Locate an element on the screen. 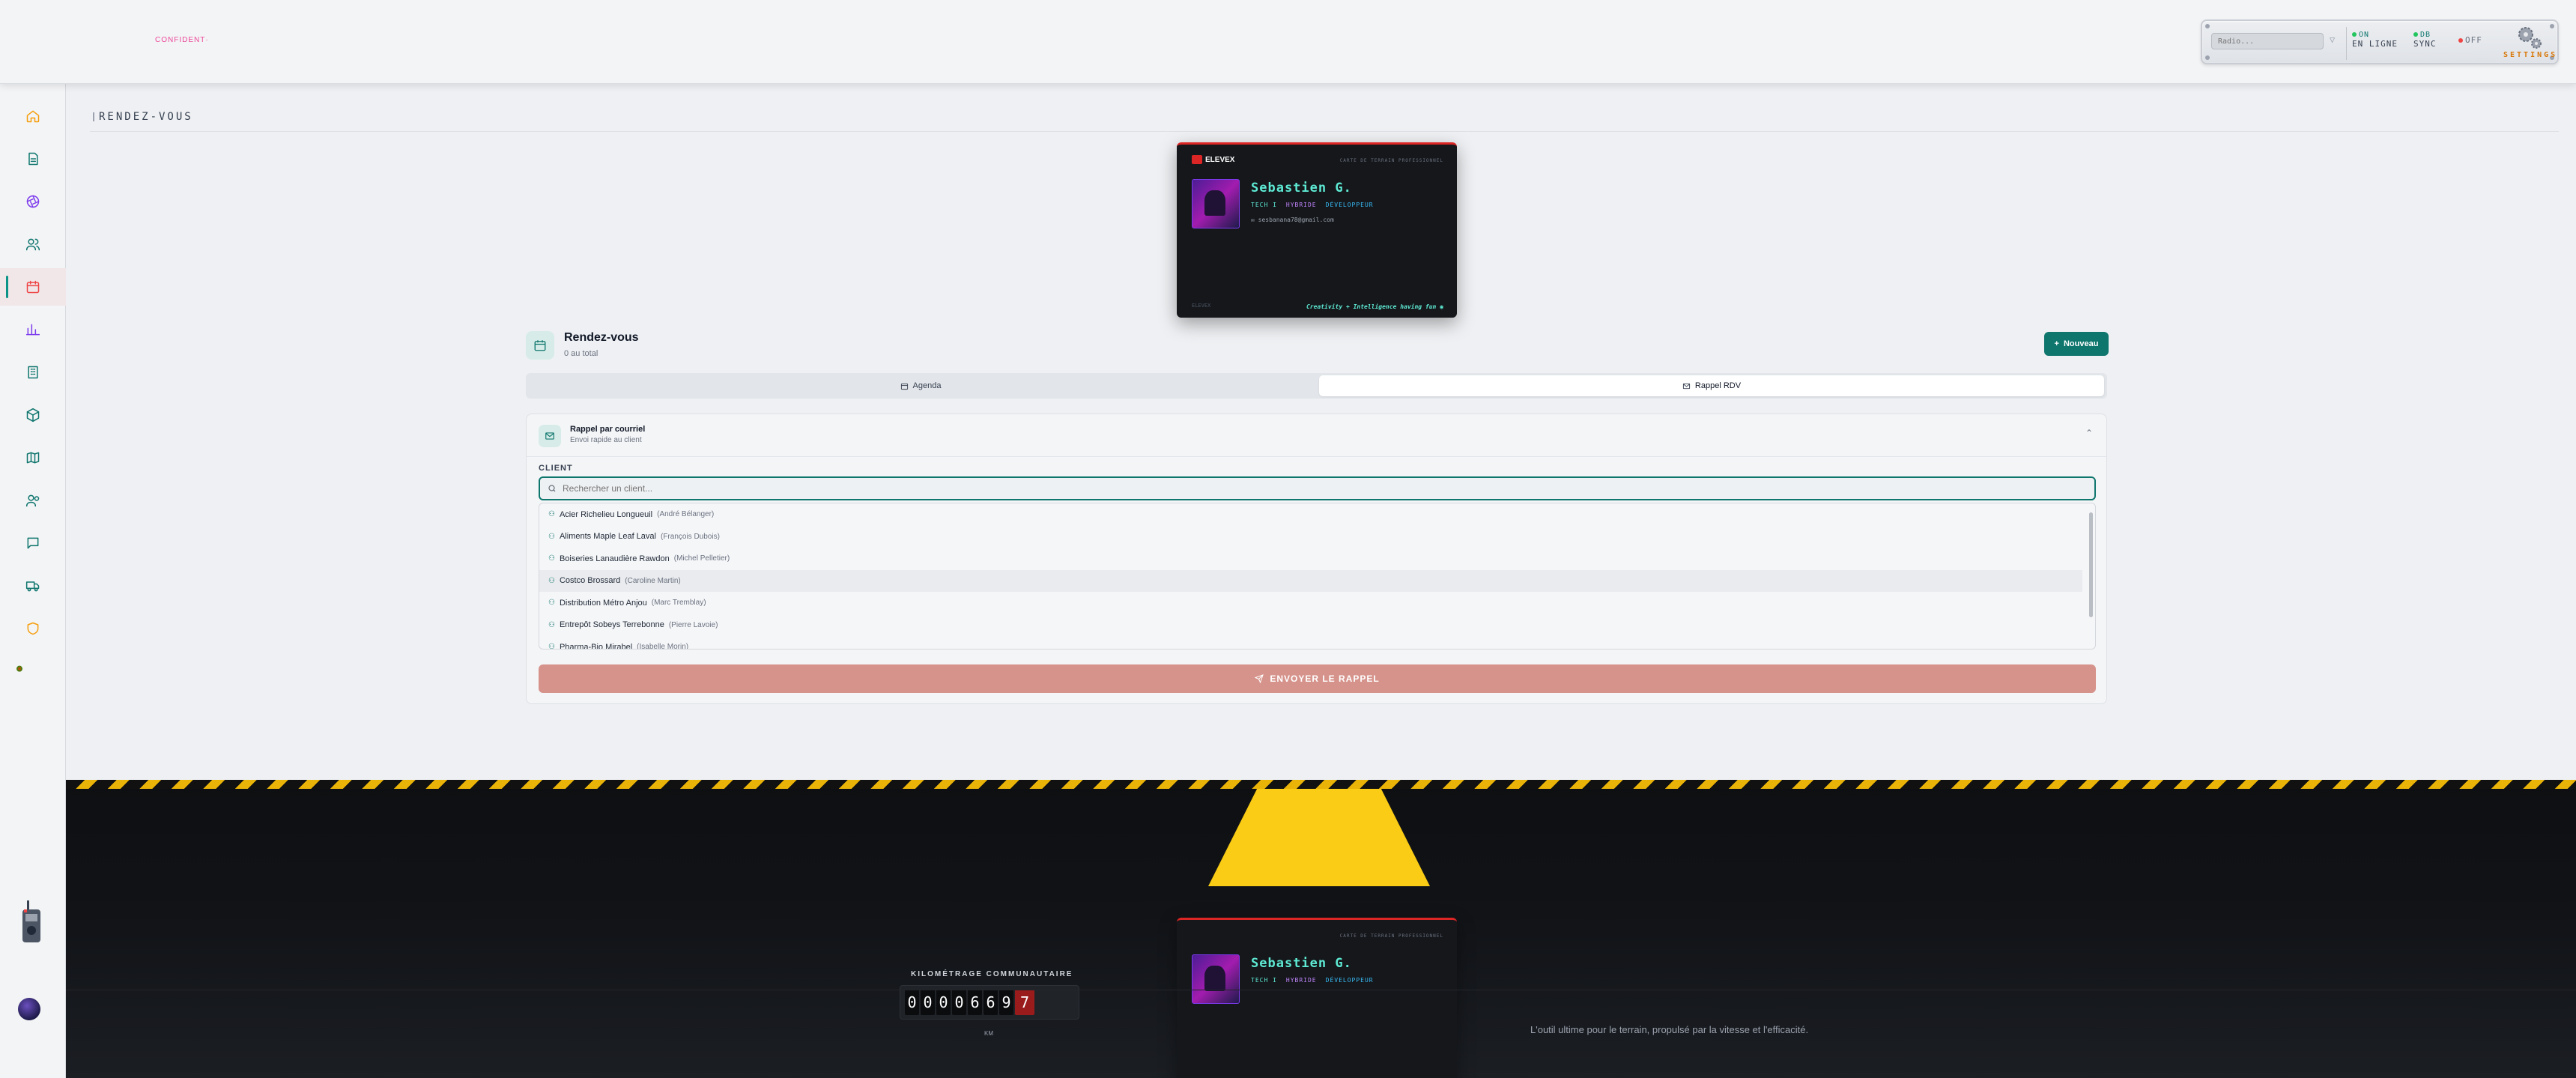 This screenshot has height=1078, width=2576. client-search-input is located at coordinates (788, 488).